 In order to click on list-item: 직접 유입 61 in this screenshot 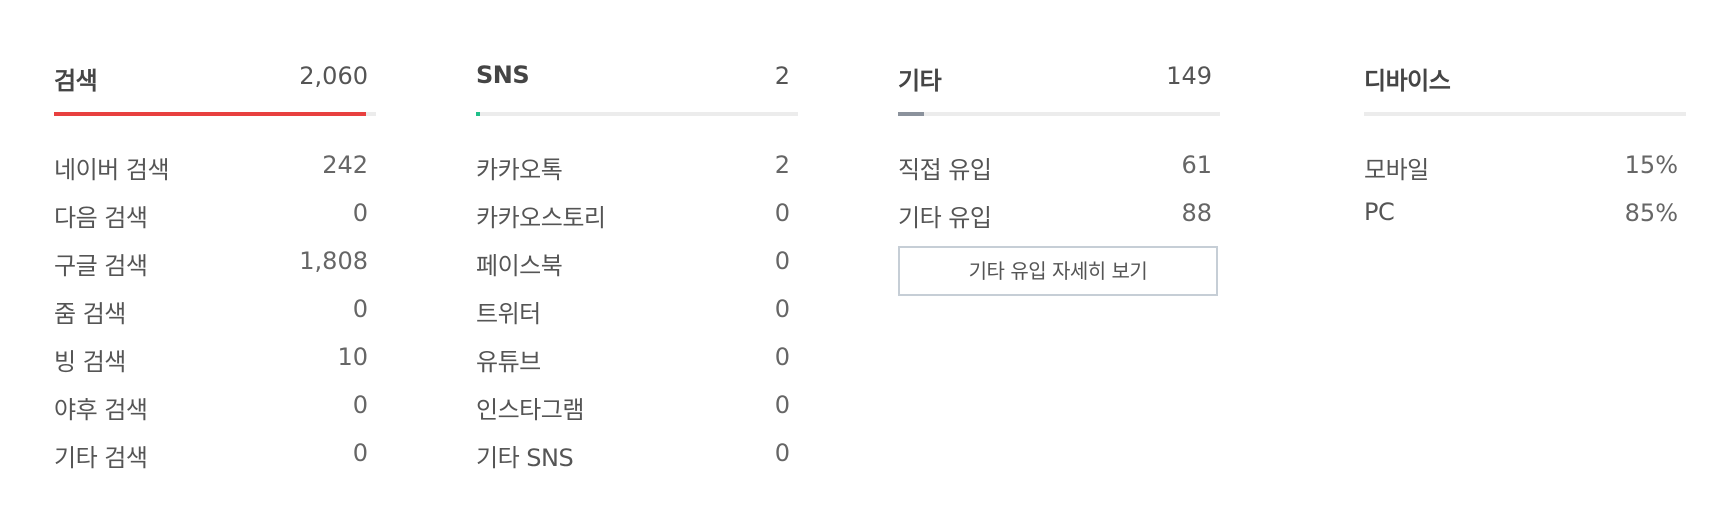, I will do `click(1059, 164)`.